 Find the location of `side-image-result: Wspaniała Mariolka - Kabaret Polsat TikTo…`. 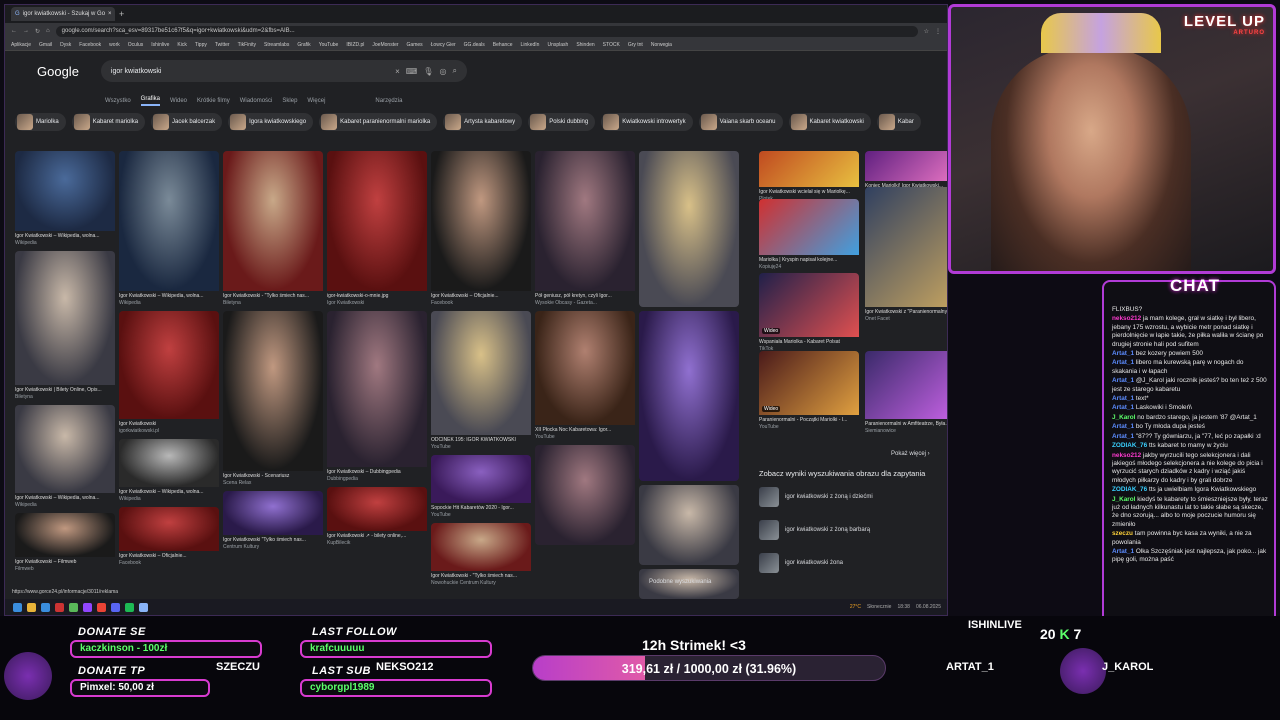

side-image-result: Wspaniała Mariolka - Kabaret Polsat TikTo… is located at coordinates (809, 313).